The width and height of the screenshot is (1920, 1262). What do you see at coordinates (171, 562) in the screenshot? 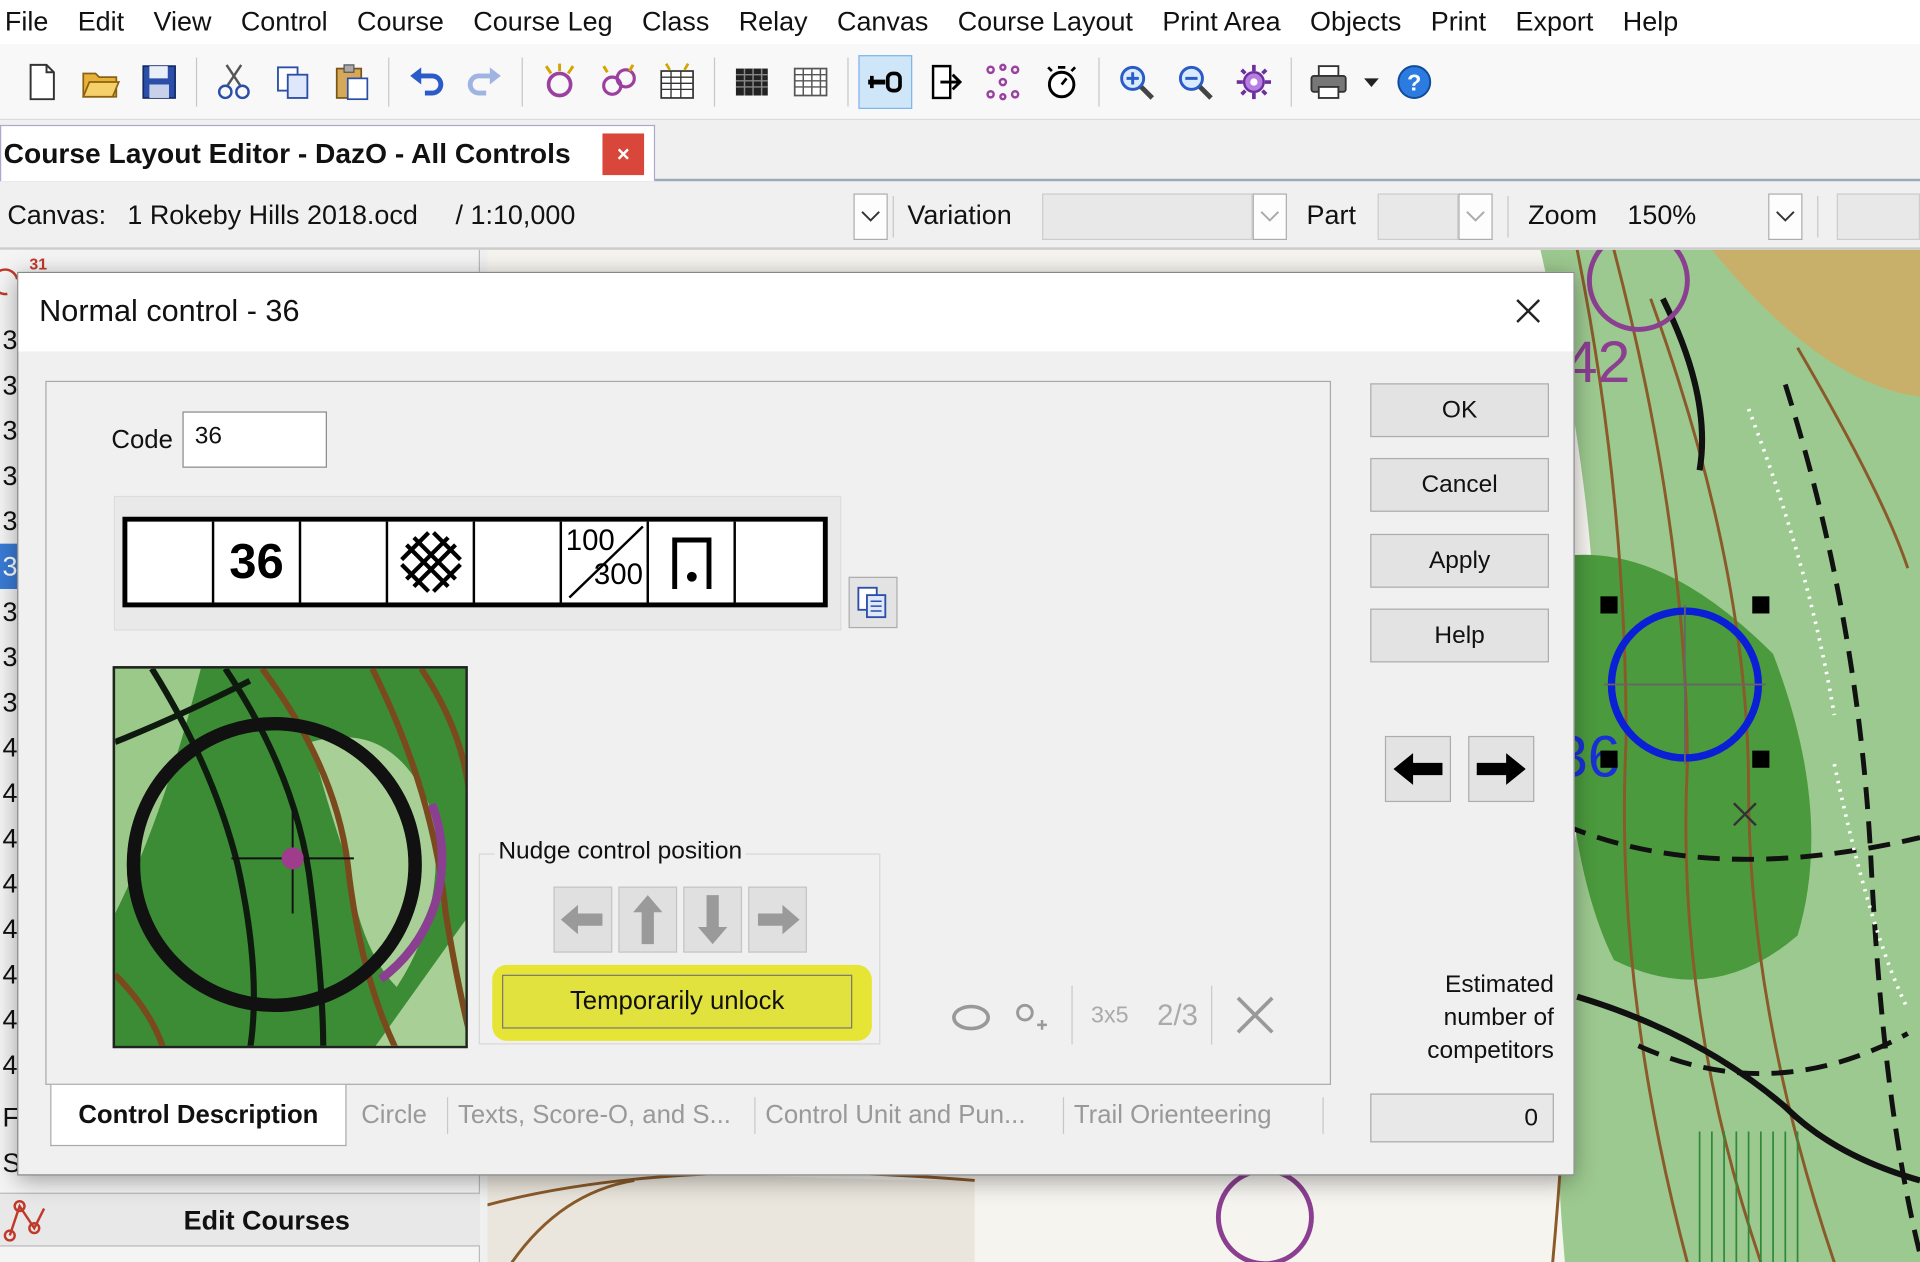
I see `description-cell-a` at bounding box center [171, 562].